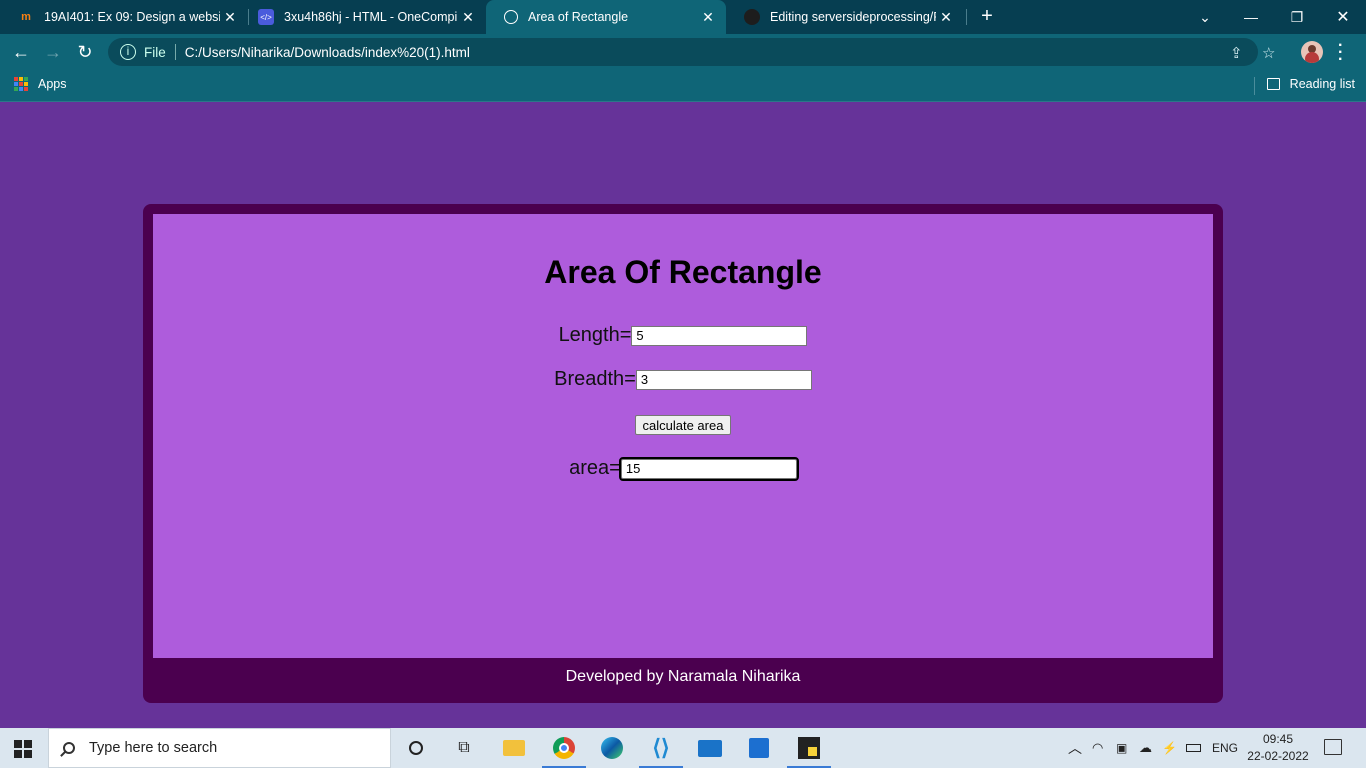  Describe the element at coordinates (132, 17) in the screenshot. I see `tab-title: 19AI401: Ex 09: Design a website` at that location.